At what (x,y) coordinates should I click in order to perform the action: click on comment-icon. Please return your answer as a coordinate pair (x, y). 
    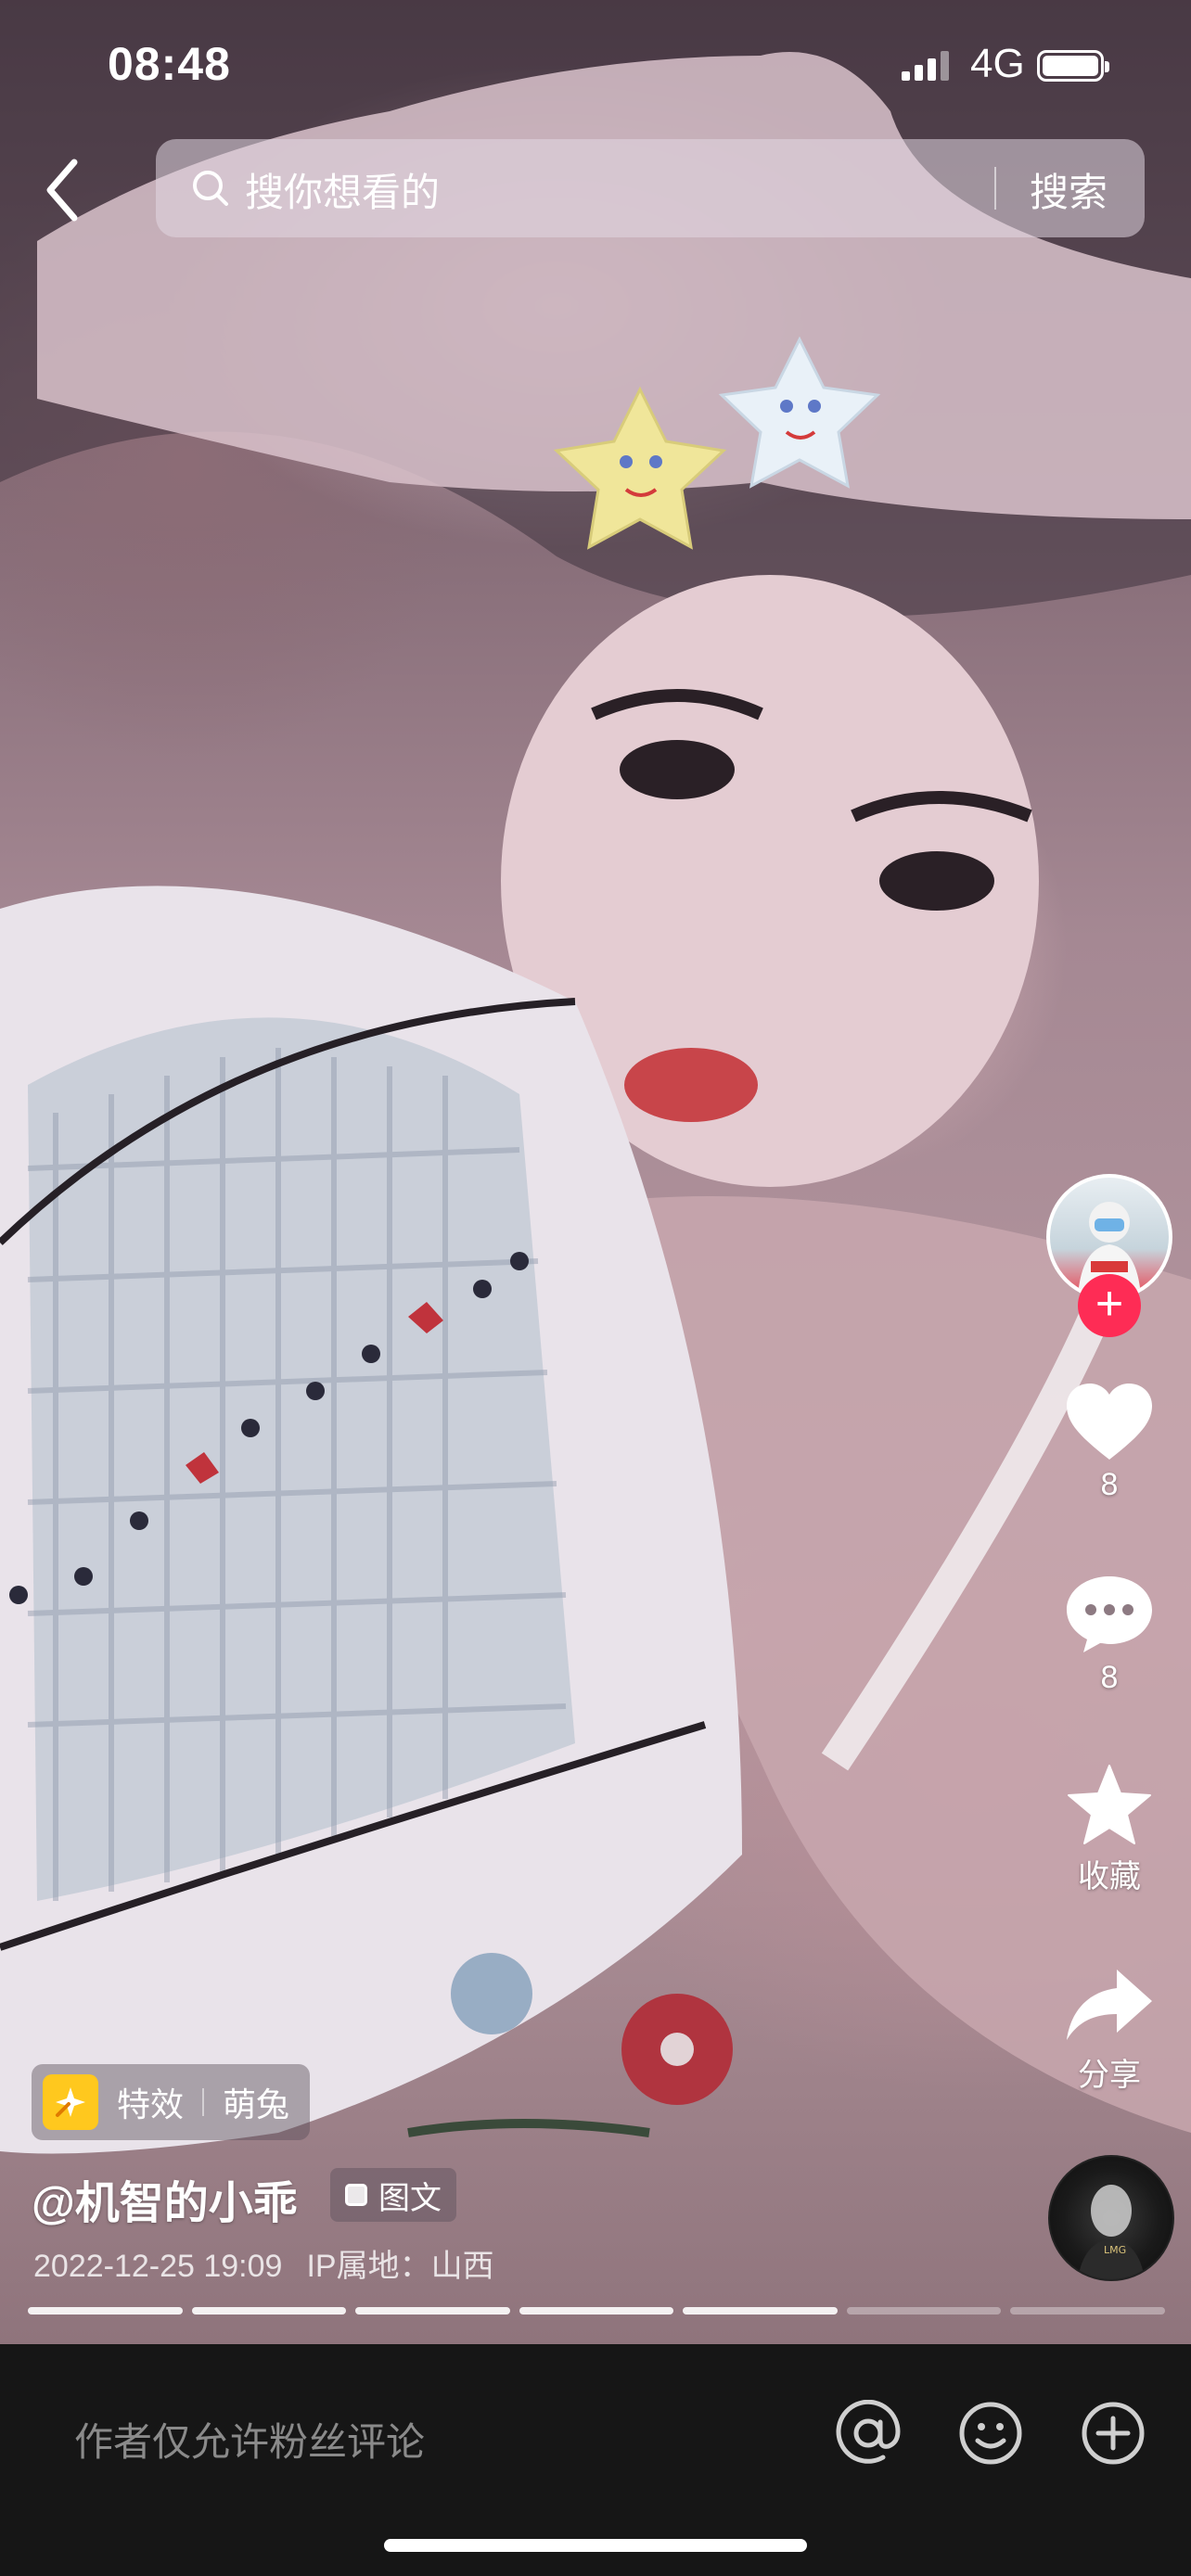
    Looking at the image, I should click on (1110, 1614).